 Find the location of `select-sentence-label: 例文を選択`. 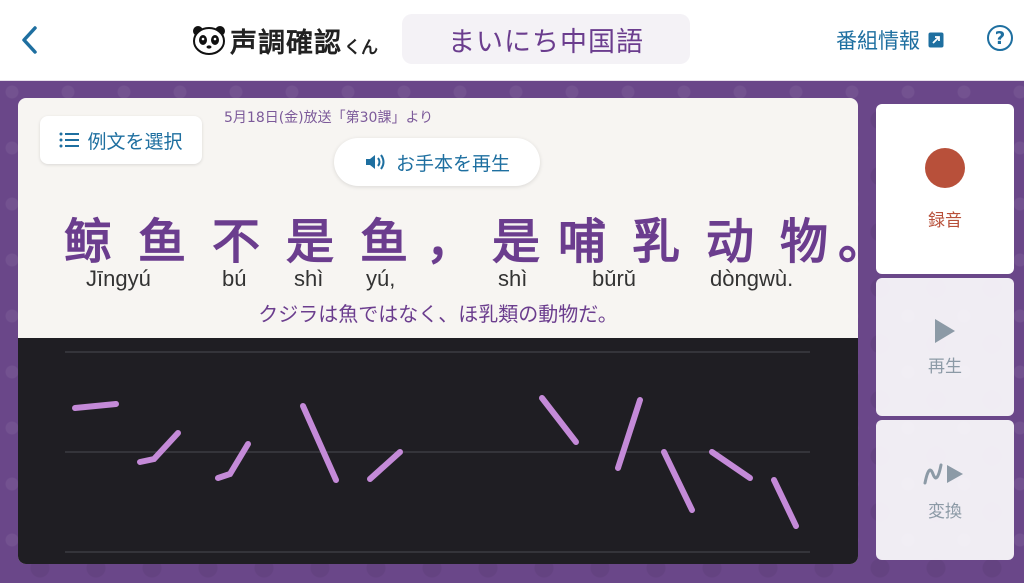

select-sentence-label: 例文を選択 is located at coordinates (135, 141).